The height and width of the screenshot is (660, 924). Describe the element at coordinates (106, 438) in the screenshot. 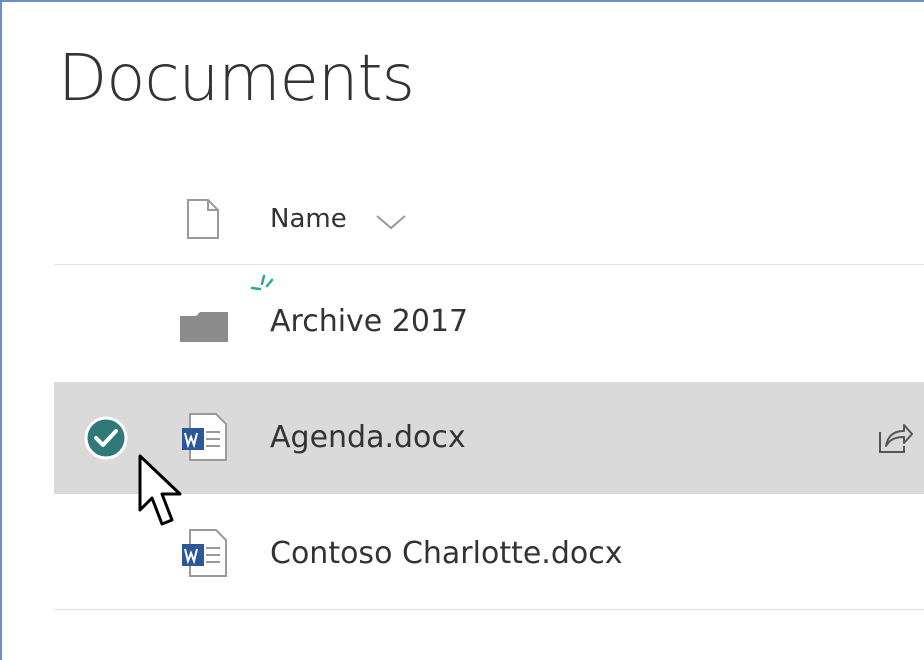

I see `checkmark-selected-icon` at that location.